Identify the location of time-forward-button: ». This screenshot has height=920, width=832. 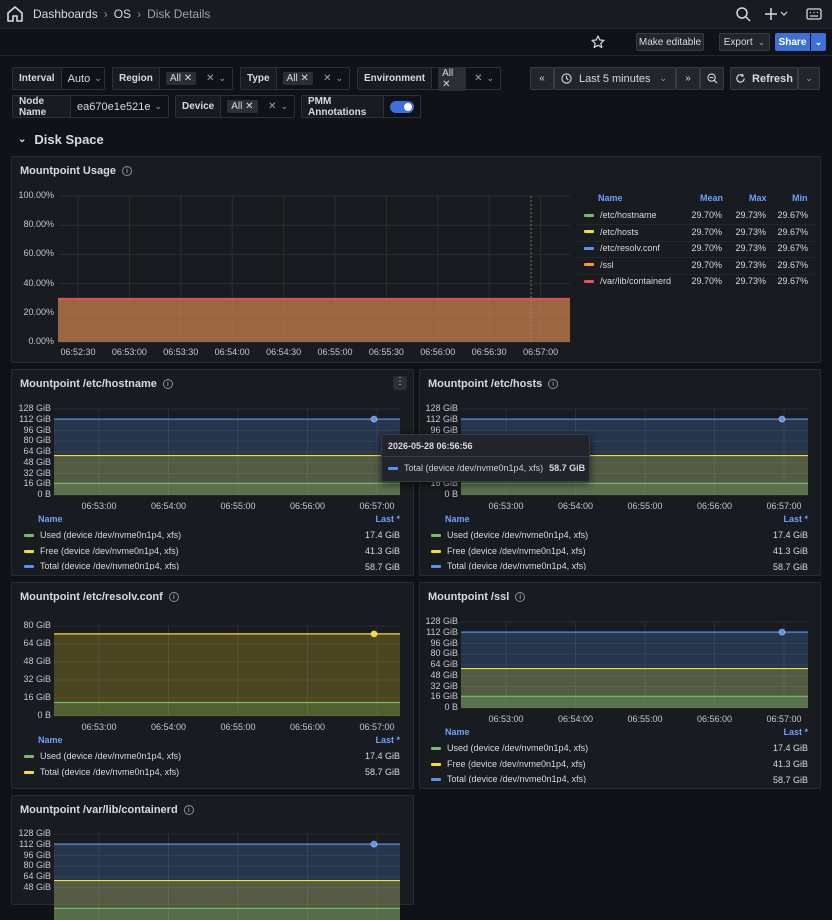
(688, 78).